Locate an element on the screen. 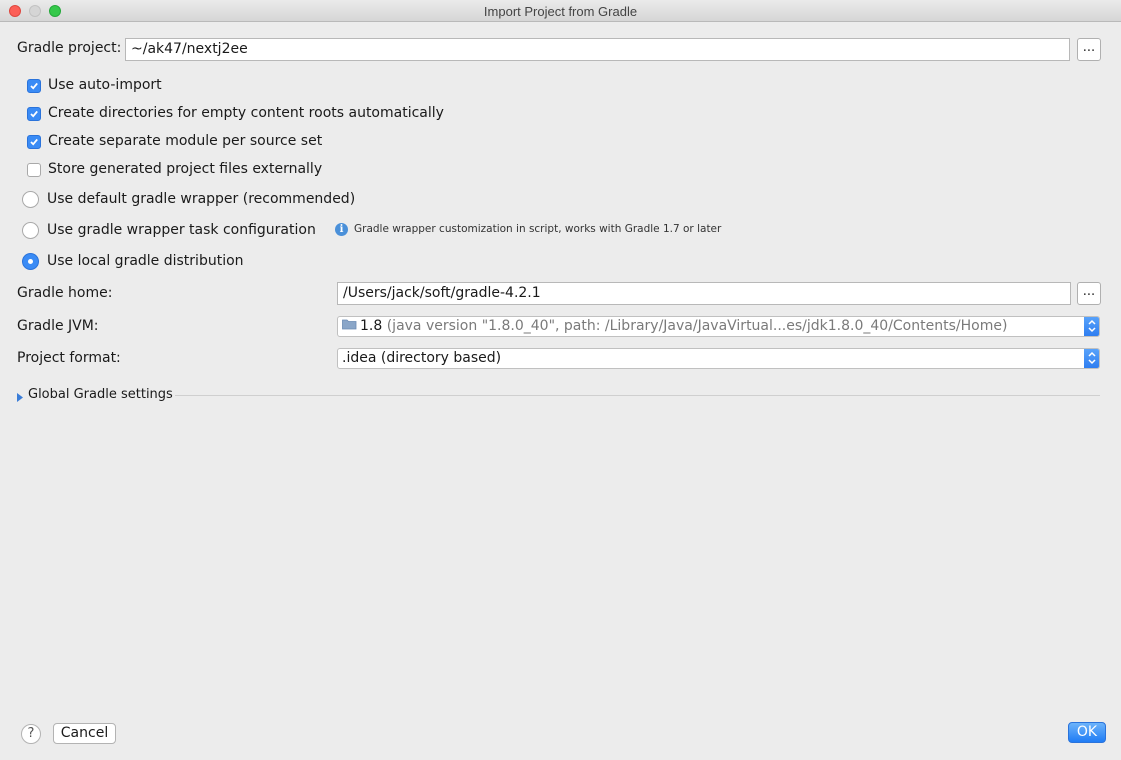  project-format-select: .idea (directory based) is located at coordinates (718, 358).